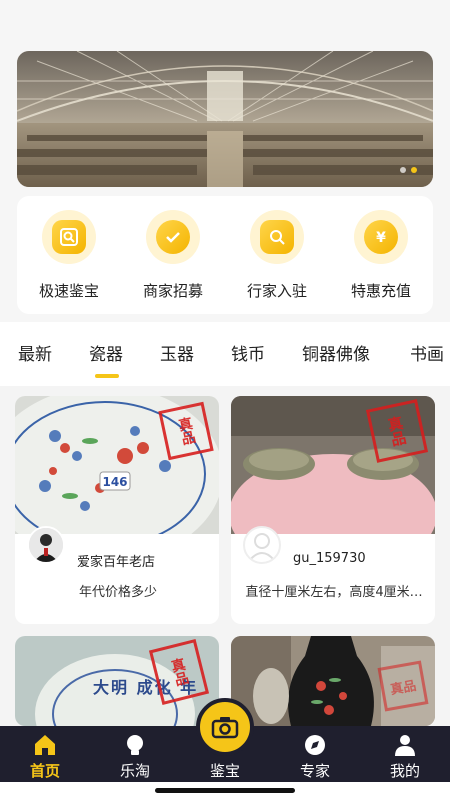 The height and width of the screenshot is (800, 450). I want to click on tab-porcelain: 瓷器, so click(106, 352).